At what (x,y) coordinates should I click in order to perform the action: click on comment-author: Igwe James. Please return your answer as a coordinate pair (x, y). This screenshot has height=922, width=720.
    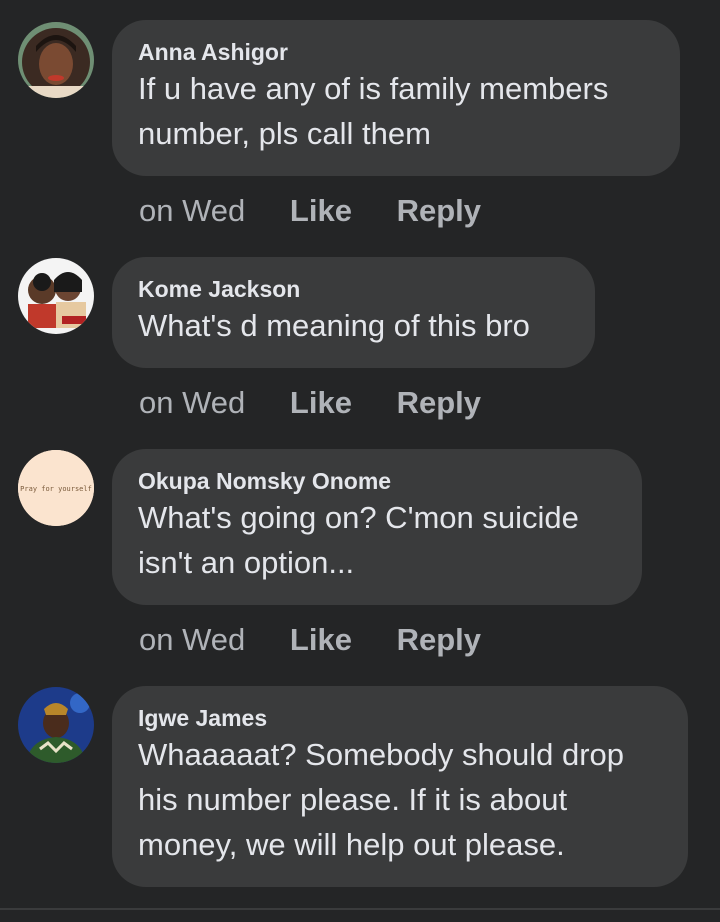
    Looking at the image, I should click on (400, 718).